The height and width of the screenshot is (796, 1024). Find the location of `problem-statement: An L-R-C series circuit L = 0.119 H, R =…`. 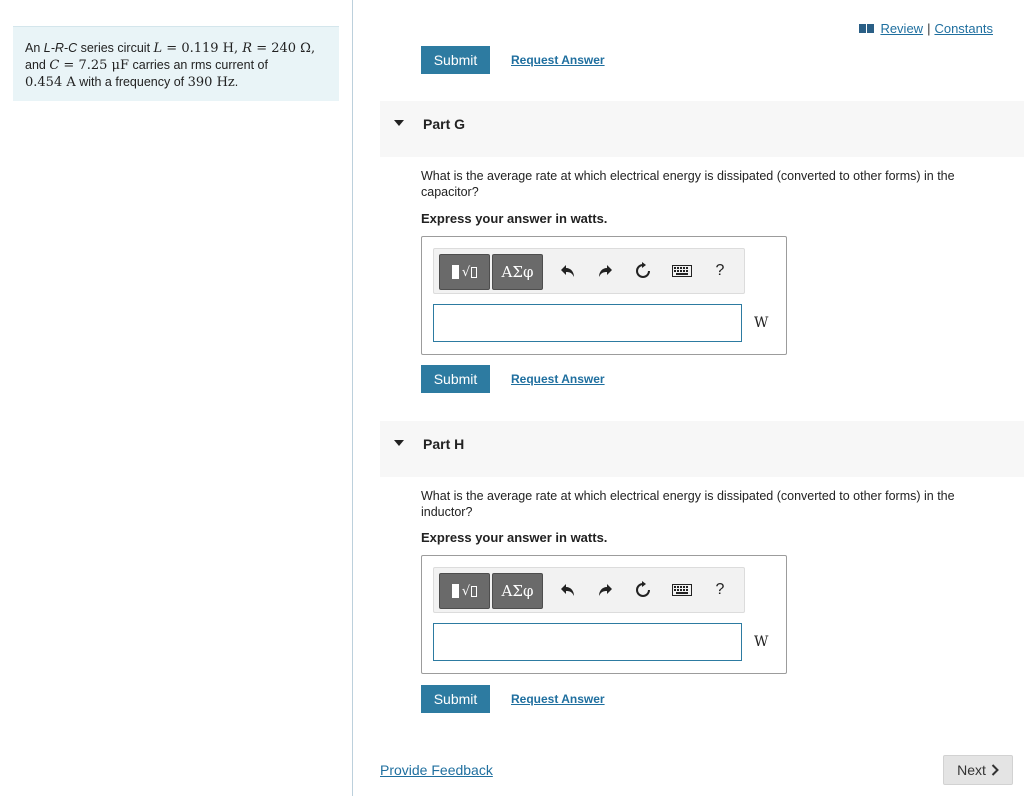

problem-statement: An L-R-C series circuit L = 0.119 H, R =… is located at coordinates (176, 63).